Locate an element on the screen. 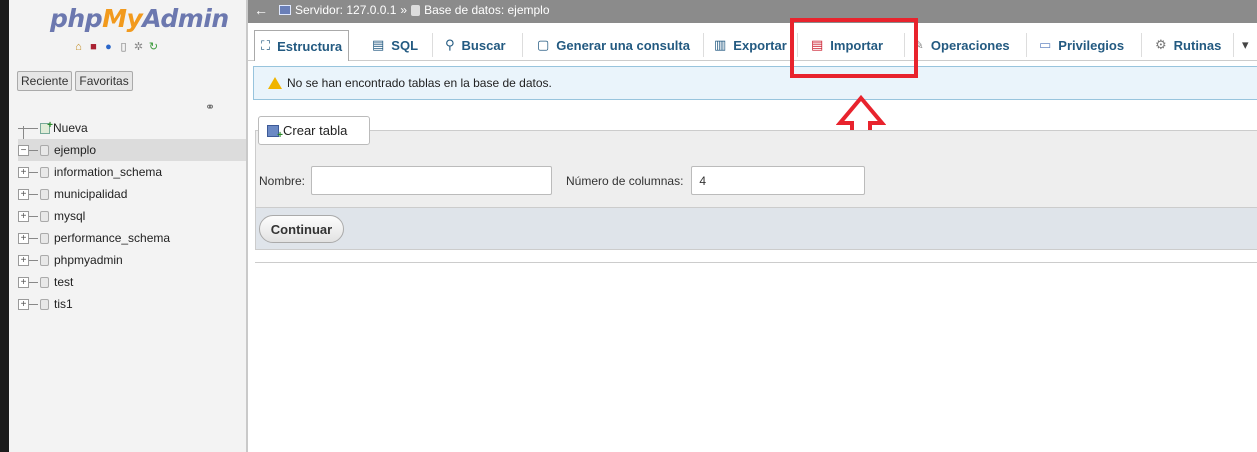  tree-item-label: test is located at coordinates (64, 282).